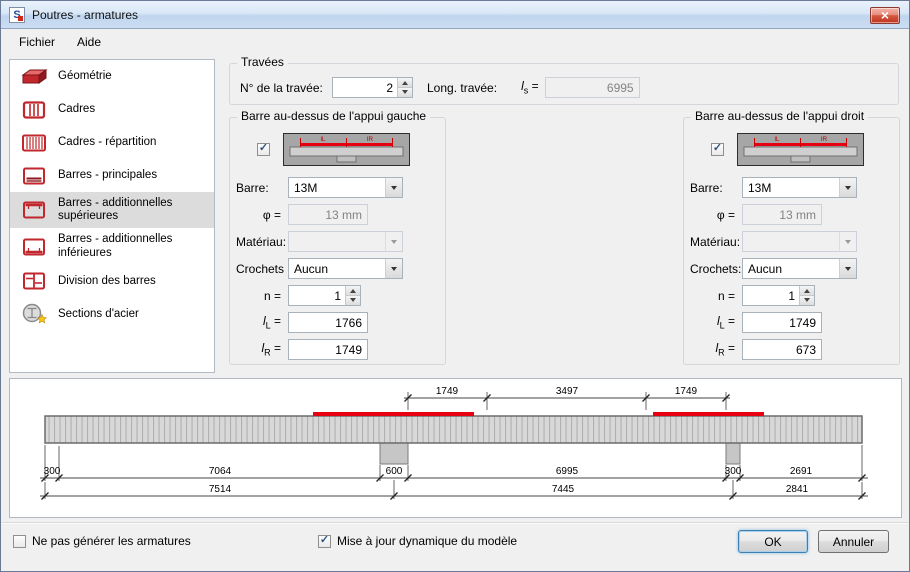 The width and height of the screenshot is (910, 572). I want to click on close-icon: ×, so click(885, 14).